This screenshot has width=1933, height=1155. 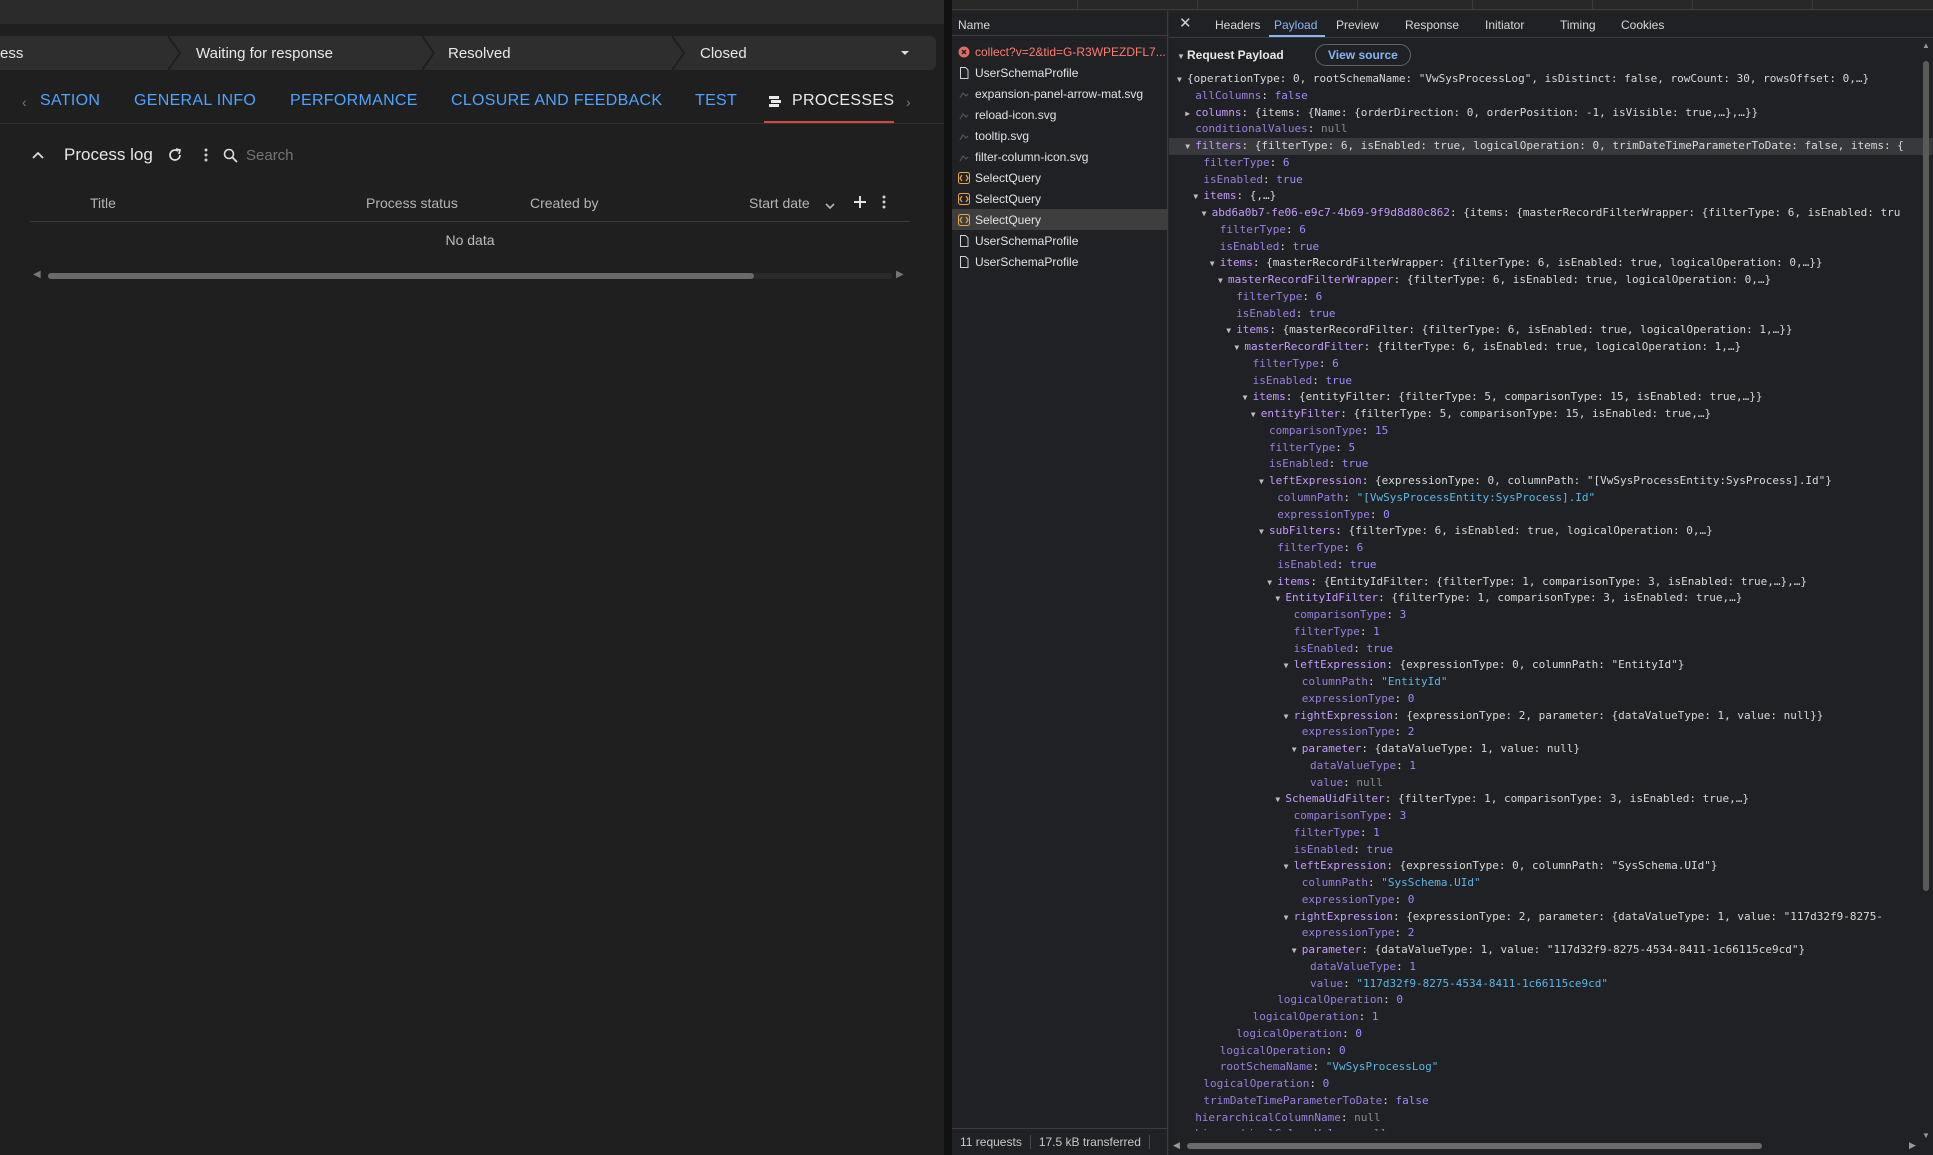 I want to click on scroll-up-arrow-icon: ▲, so click(x=1926, y=45).